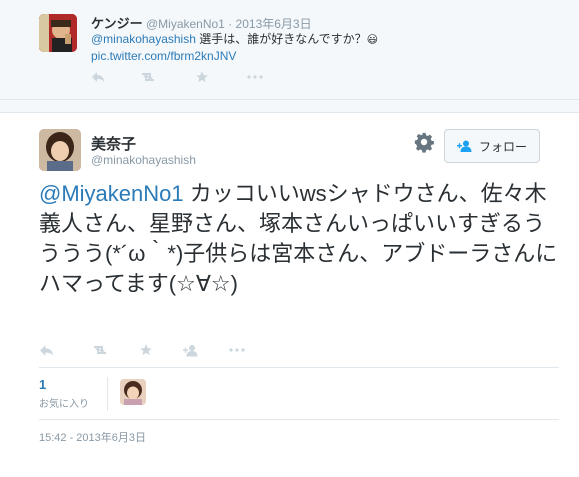  What do you see at coordinates (65, 350) in the screenshot?
I see `reply-button` at bounding box center [65, 350].